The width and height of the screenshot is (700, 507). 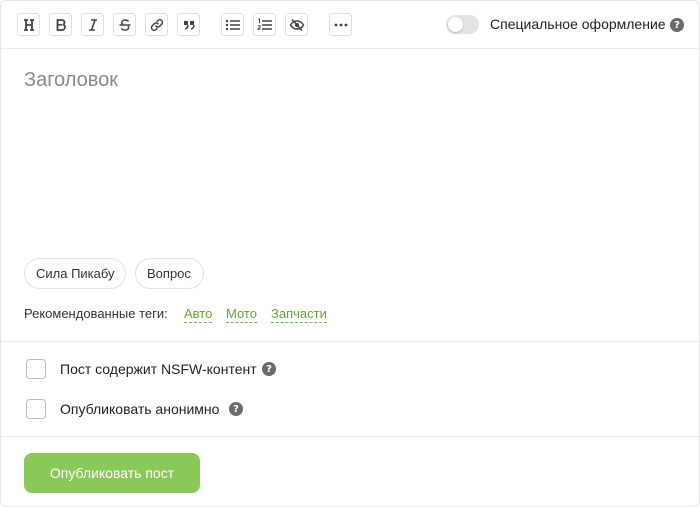 I want to click on numbered-list-button, so click(x=264, y=24).